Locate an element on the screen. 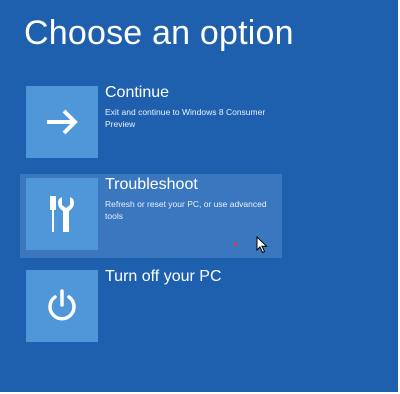 The image size is (400, 394). option-label: Turn off your PC is located at coordinates (163, 276).